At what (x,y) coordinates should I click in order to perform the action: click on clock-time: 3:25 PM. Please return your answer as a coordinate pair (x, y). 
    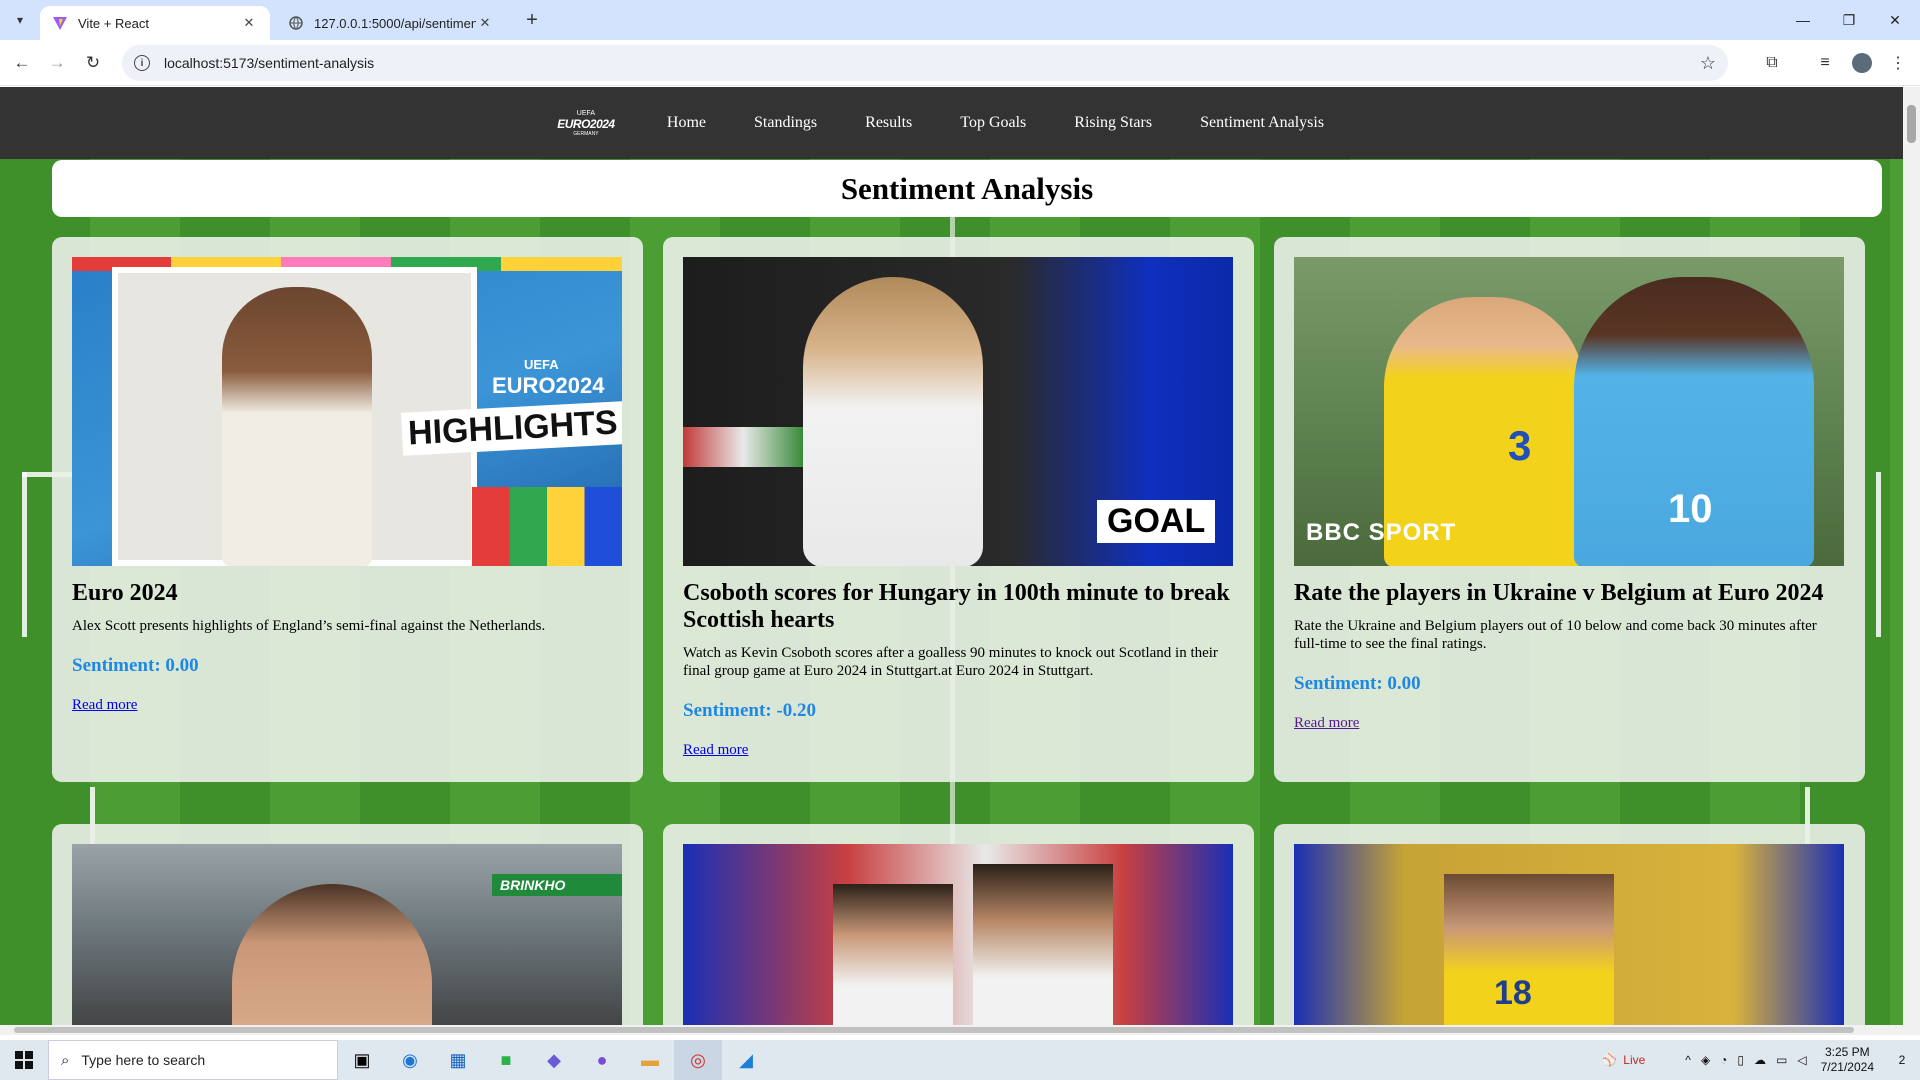
    Looking at the image, I should click on (1847, 1052).